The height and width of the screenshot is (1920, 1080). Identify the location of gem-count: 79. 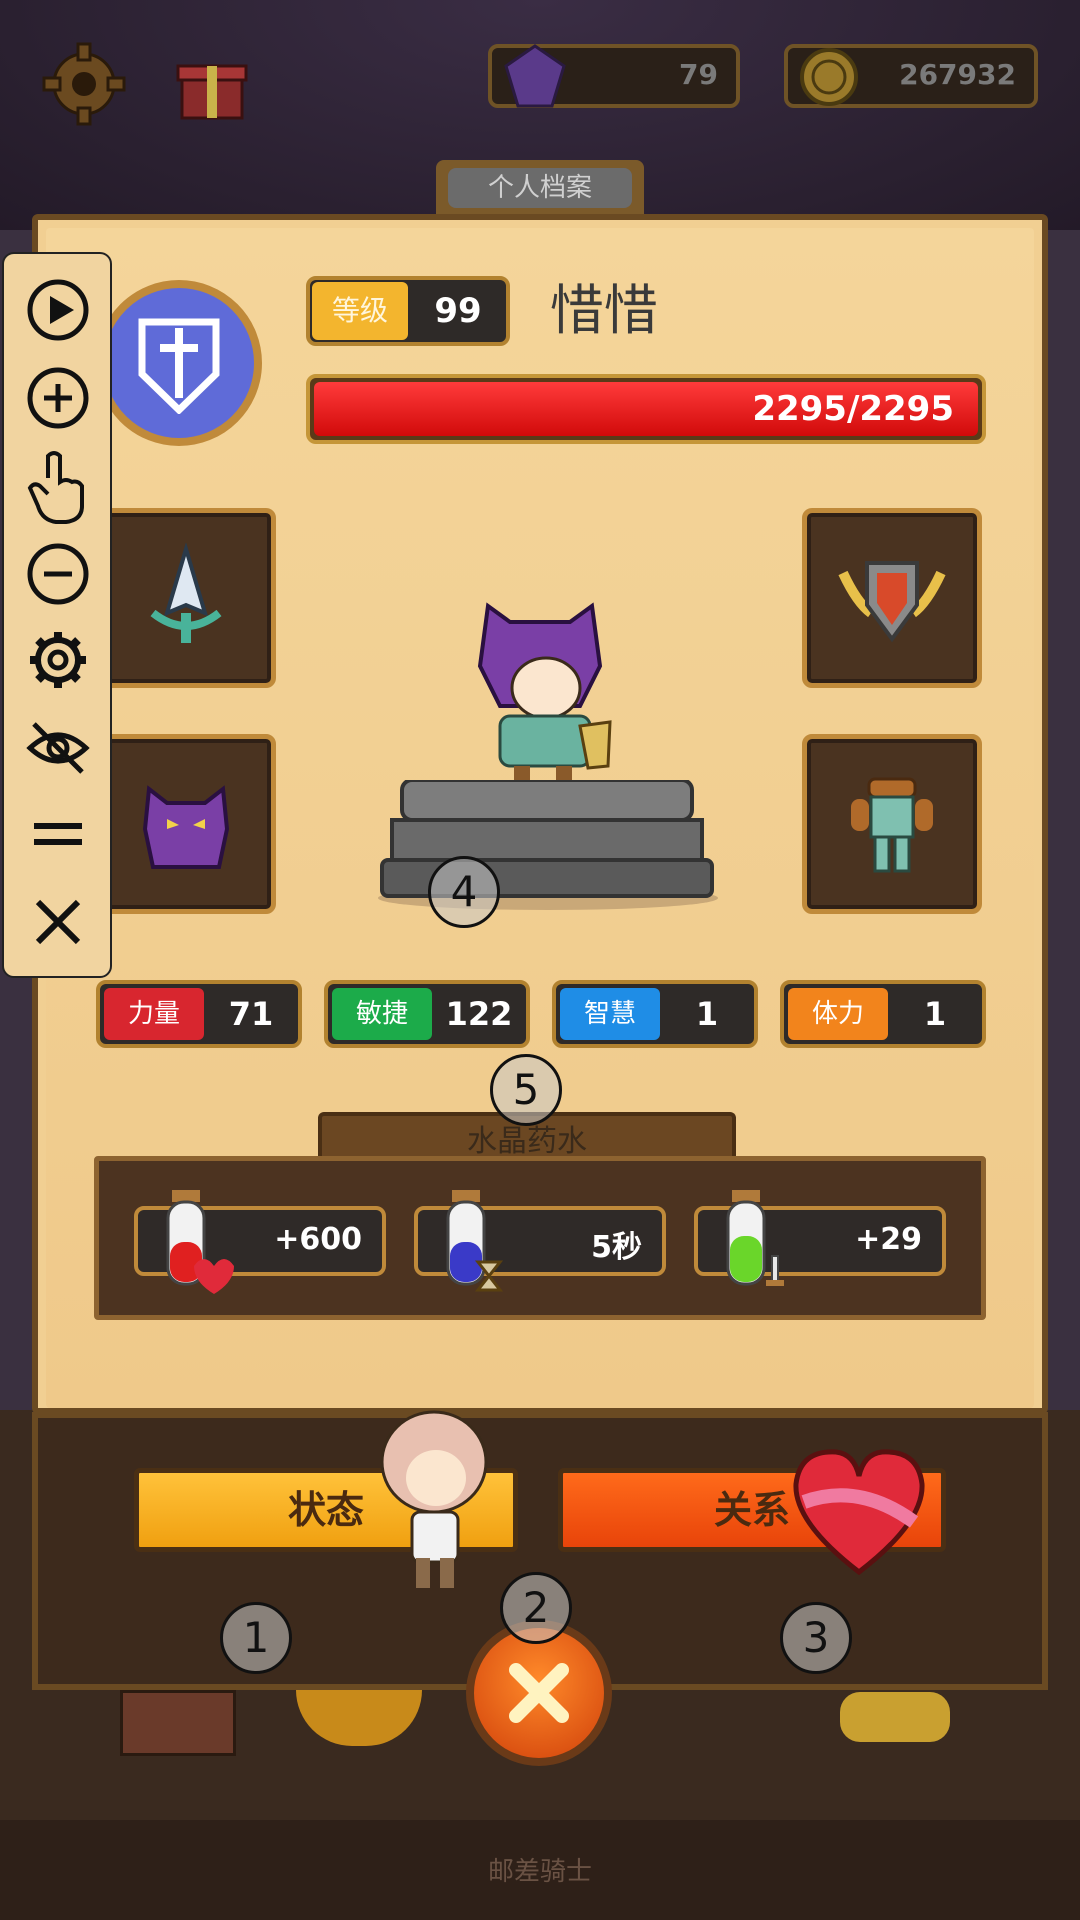
(698, 74).